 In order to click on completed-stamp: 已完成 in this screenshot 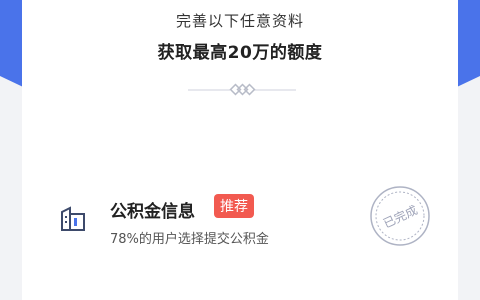, I will do `click(400, 216)`.